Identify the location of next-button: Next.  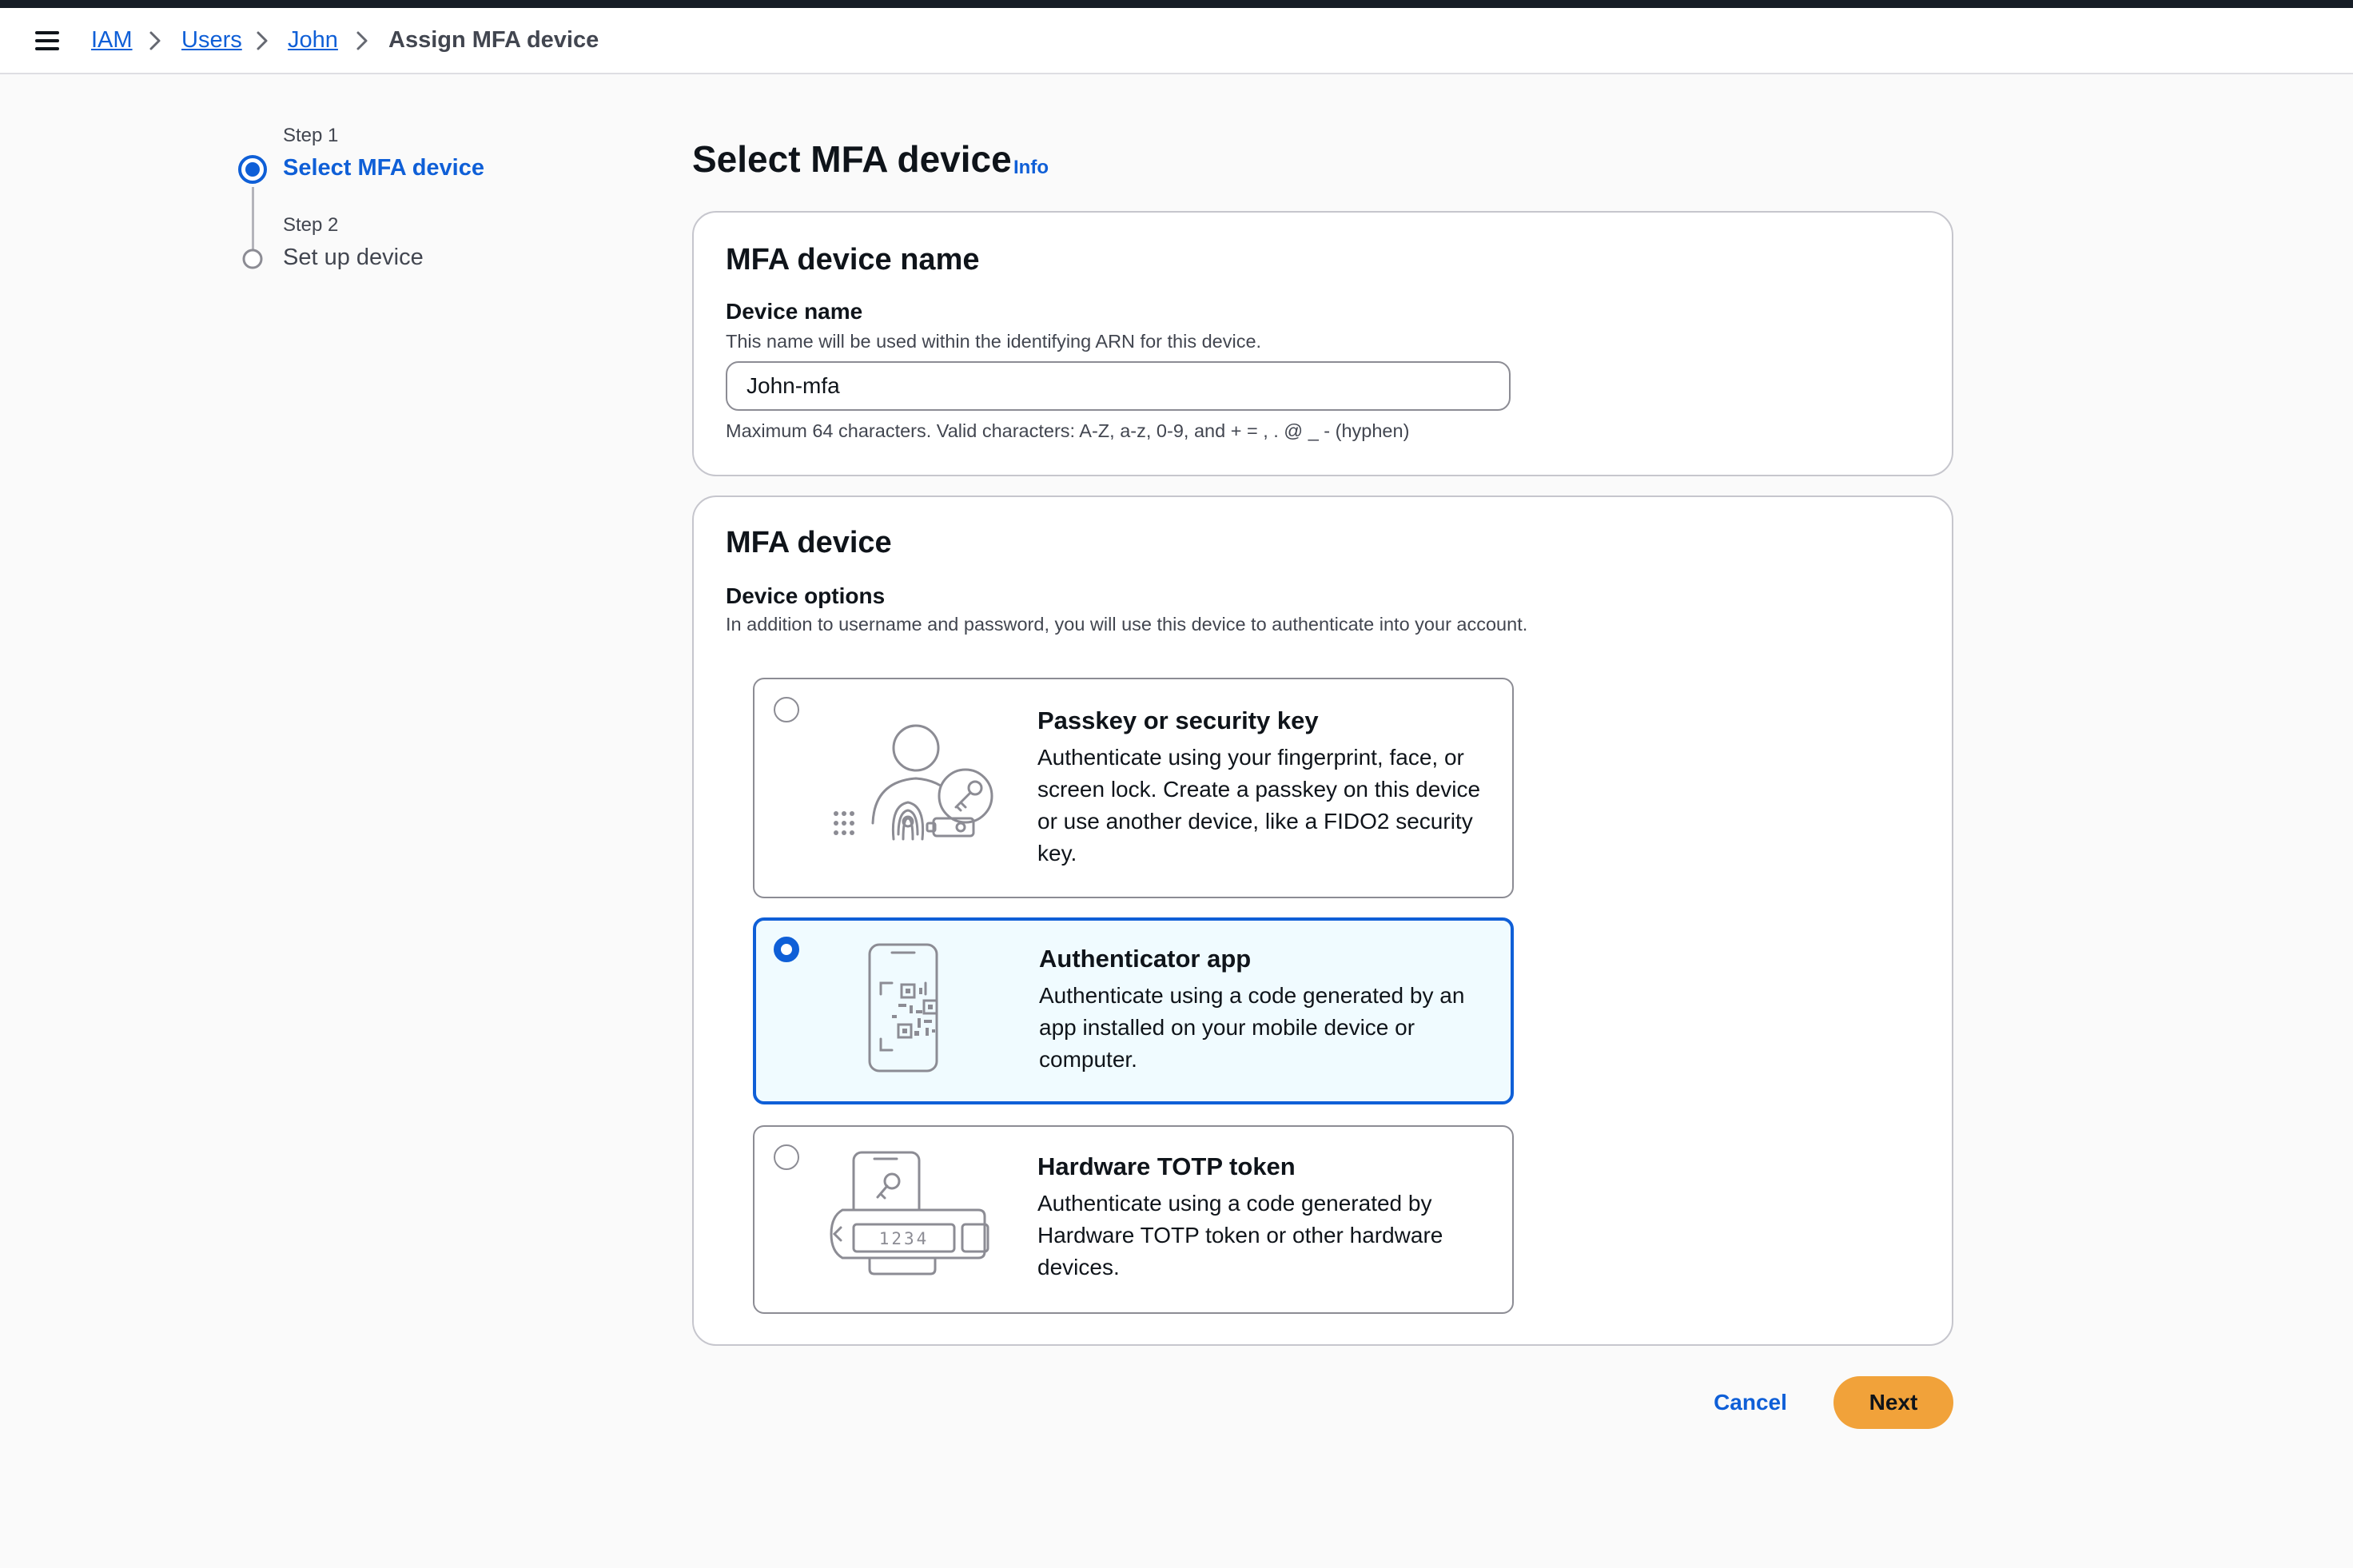
(1893, 1402).